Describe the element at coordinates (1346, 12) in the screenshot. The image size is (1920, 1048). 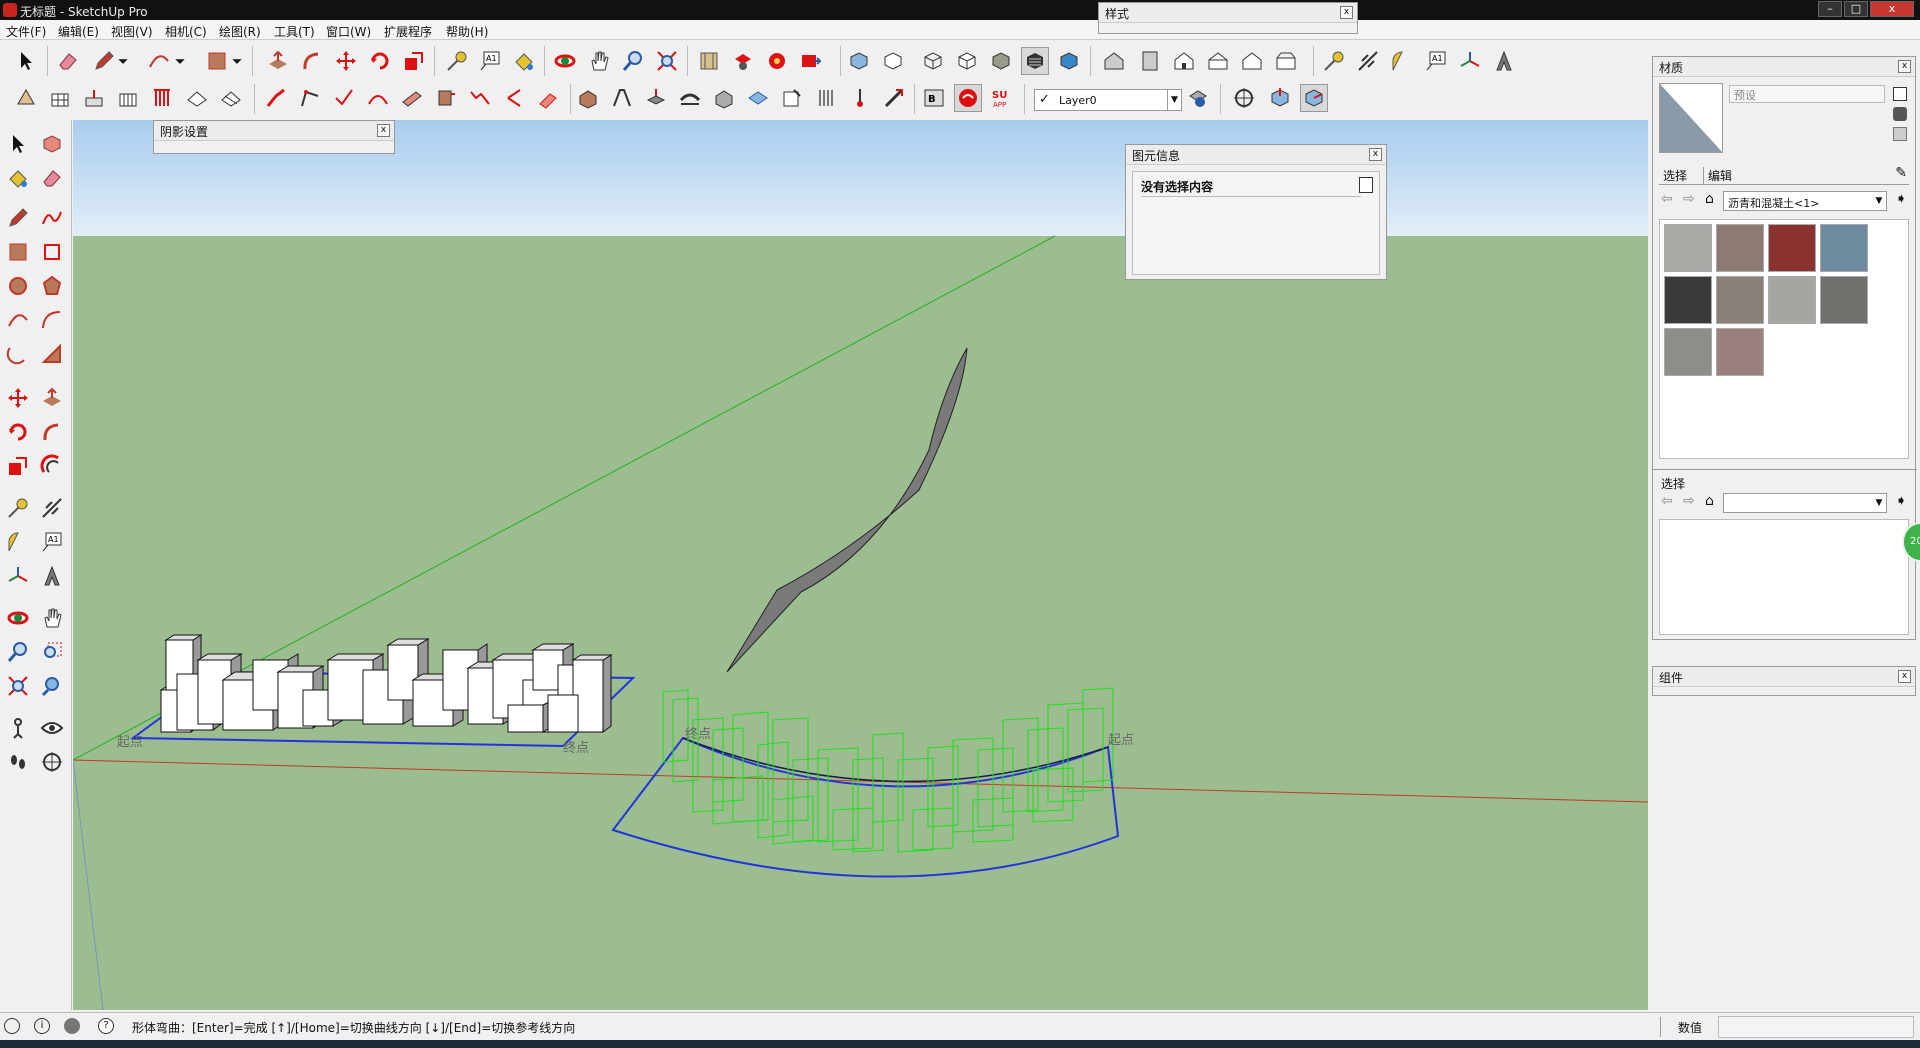
I see `styles-panel-close-button: x` at that location.